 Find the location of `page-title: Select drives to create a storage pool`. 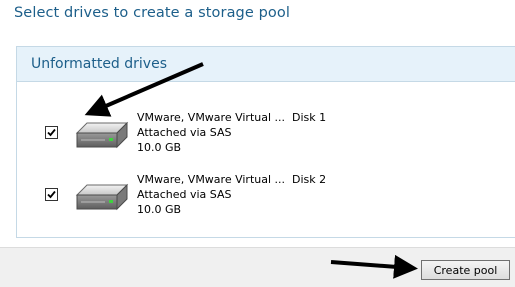

page-title: Select drives to create a storage pool is located at coordinates (152, 13).